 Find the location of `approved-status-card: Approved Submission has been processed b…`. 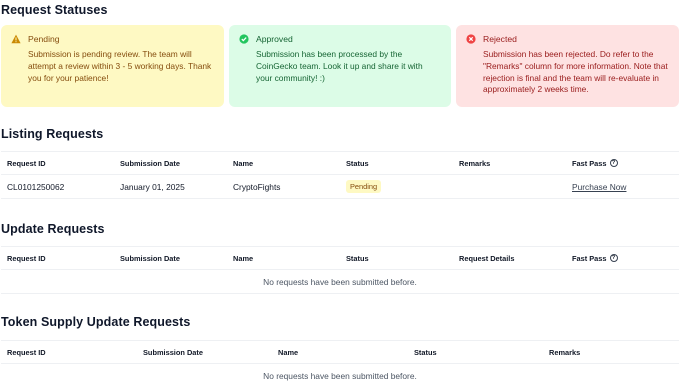

approved-status-card: Approved Submission has been processed b… is located at coordinates (340, 66).